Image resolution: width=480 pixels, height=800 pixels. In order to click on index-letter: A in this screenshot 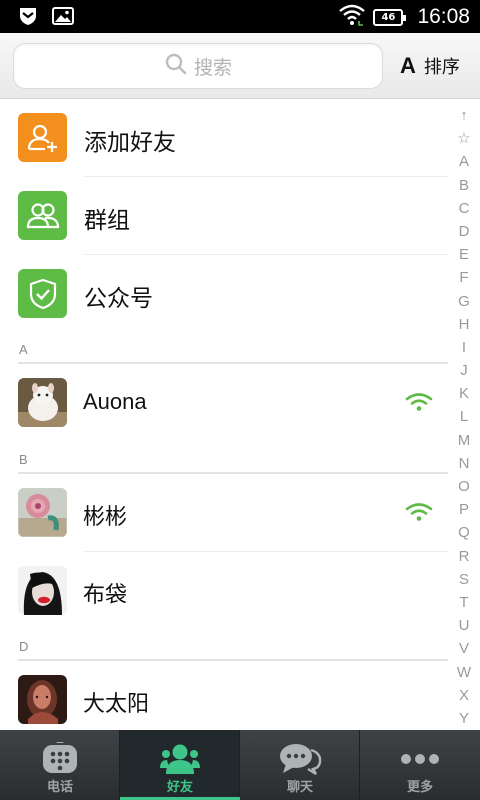, I will do `click(464, 161)`.